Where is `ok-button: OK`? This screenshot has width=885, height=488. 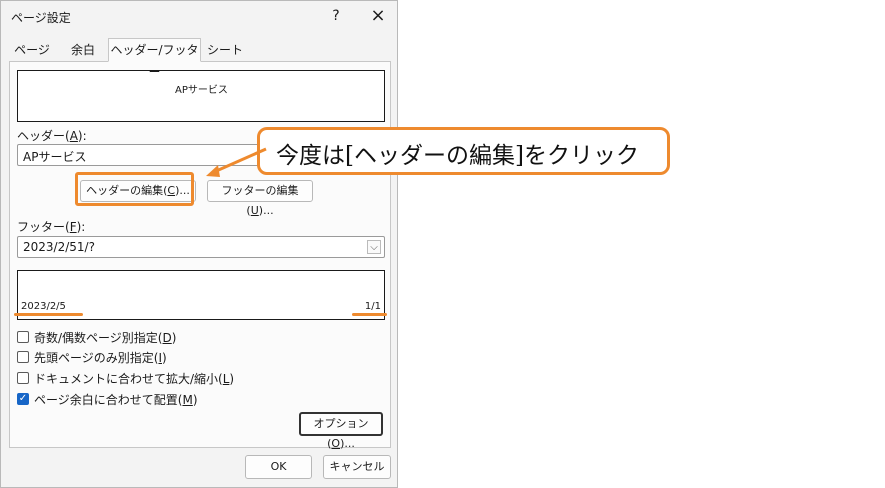 ok-button: OK is located at coordinates (278, 467).